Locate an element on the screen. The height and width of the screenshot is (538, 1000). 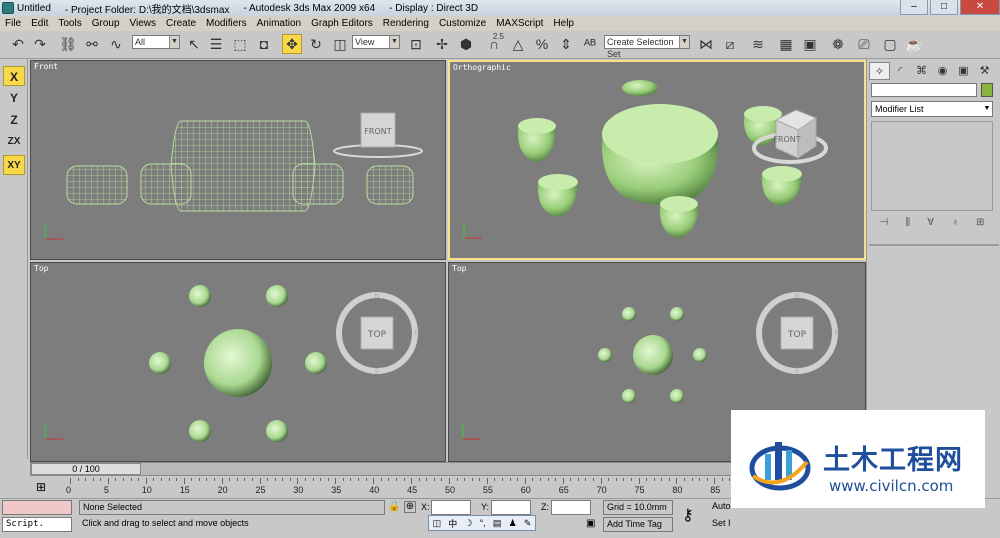
menu-modifiers: Modifiers is located at coordinates (226, 23).